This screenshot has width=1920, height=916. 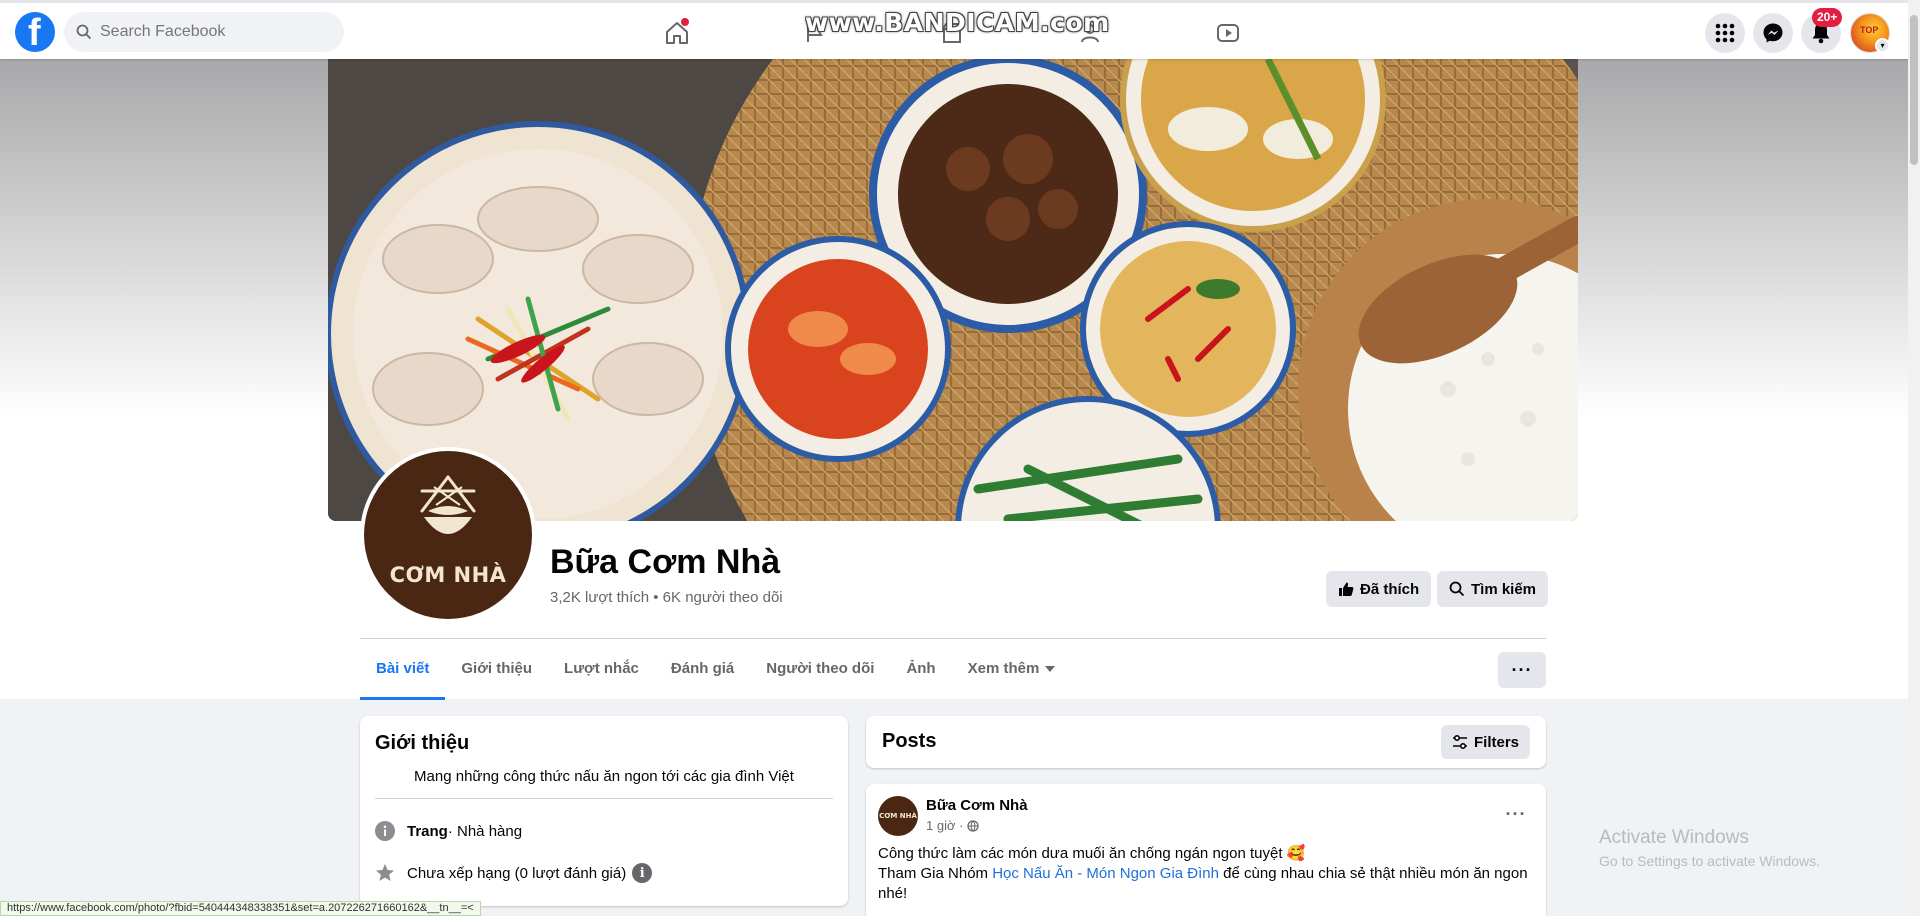 What do you see at coordinates (1105, 873) in the screenshot?
I see `group-link: Học Nấu Ăn - Món Ngon Gia Đình` at bounding box center [1105, 873].